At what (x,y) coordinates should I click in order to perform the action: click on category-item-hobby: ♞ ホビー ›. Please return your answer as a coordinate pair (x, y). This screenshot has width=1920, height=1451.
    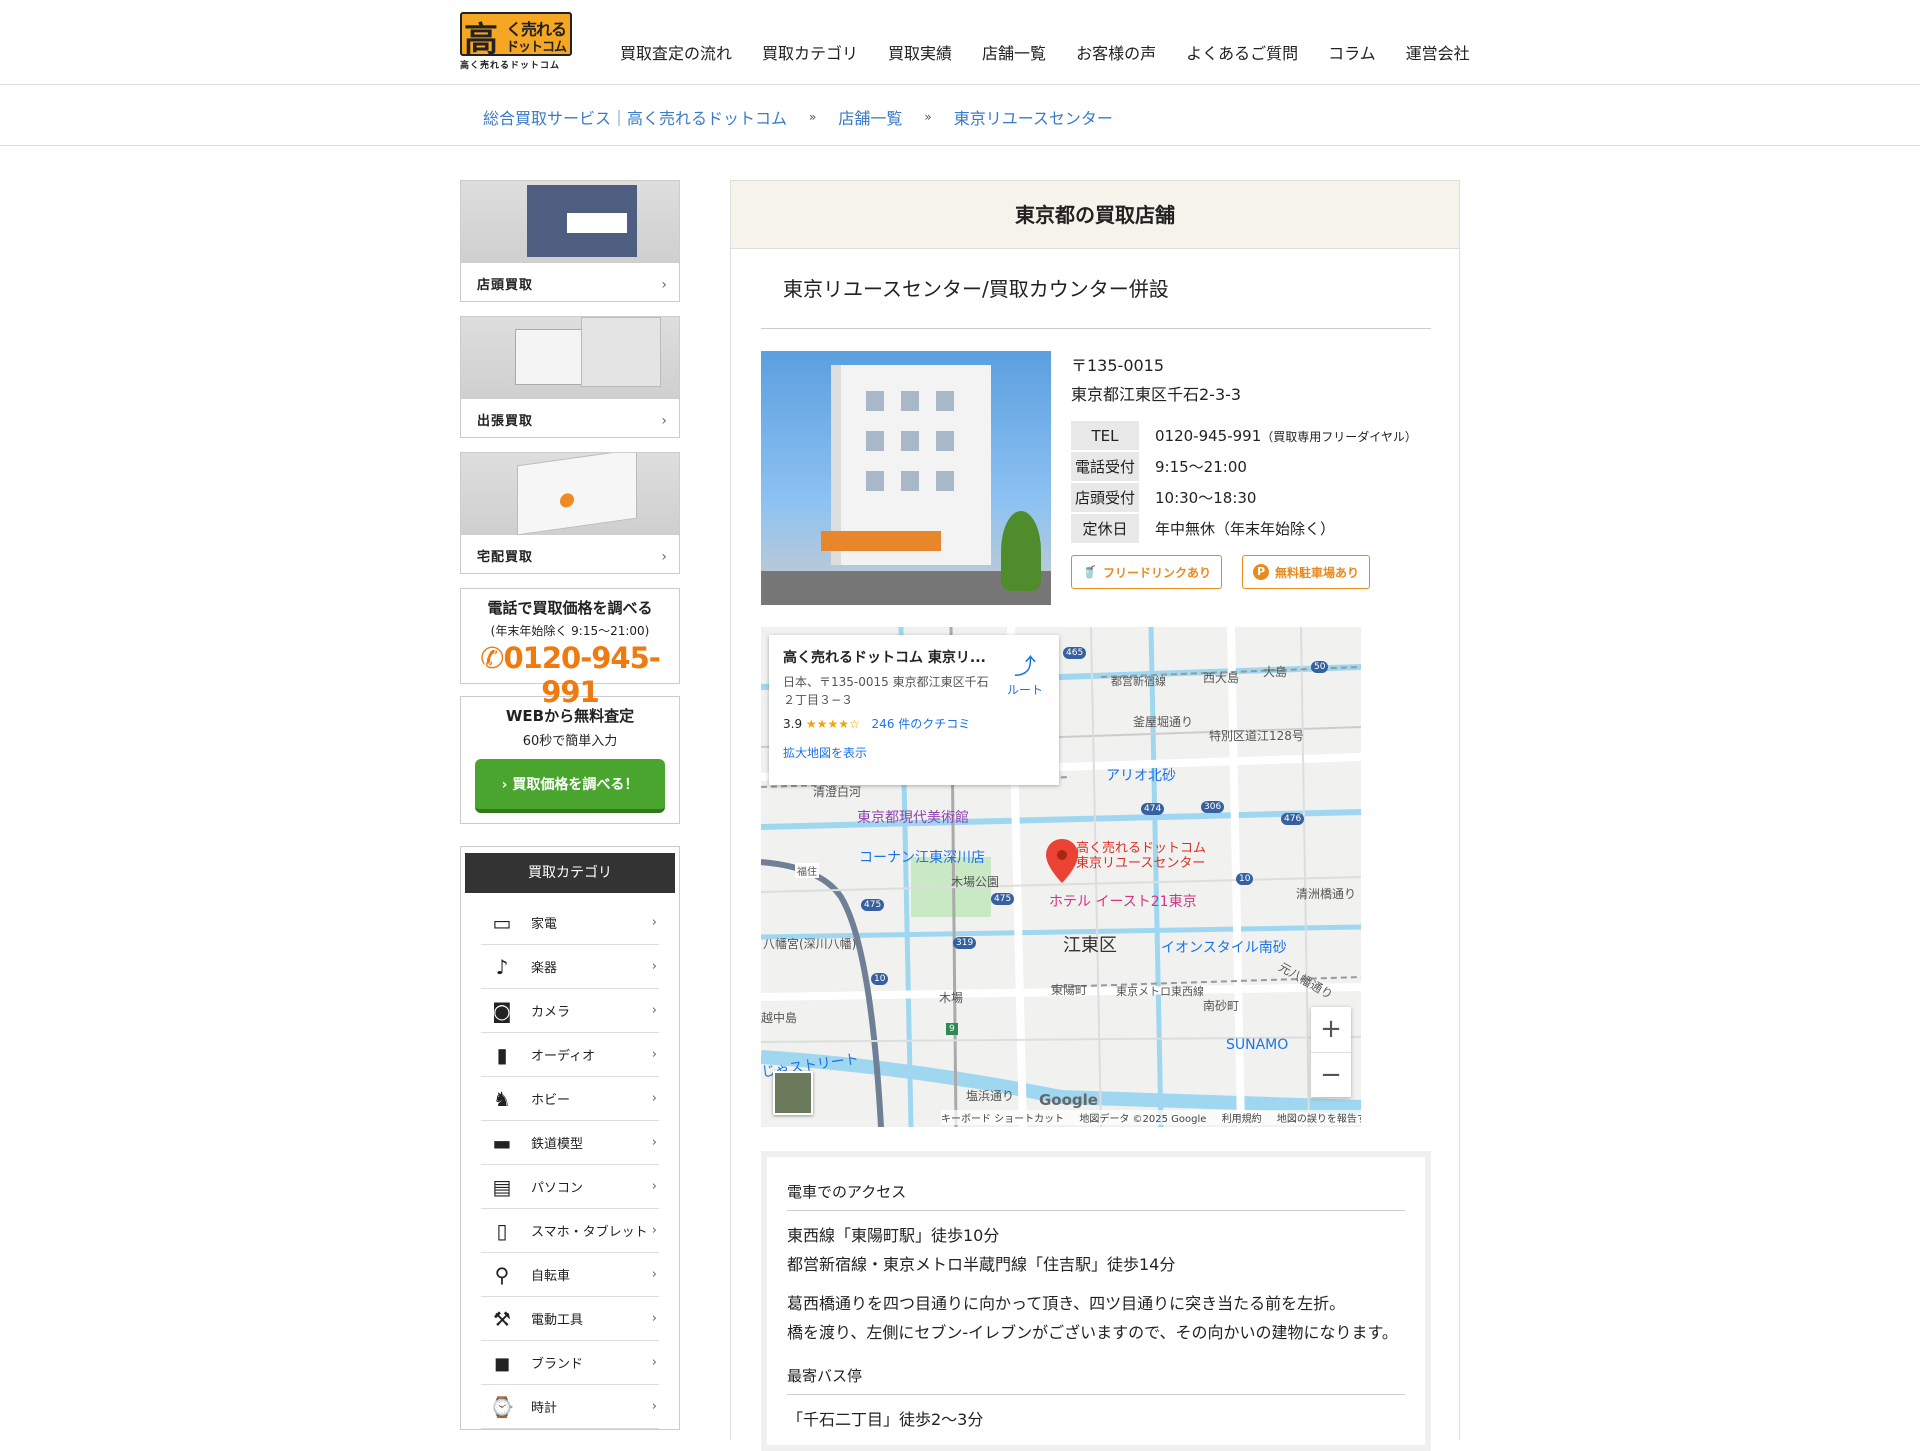
    Looking at the image, I should click on (570, 1099).